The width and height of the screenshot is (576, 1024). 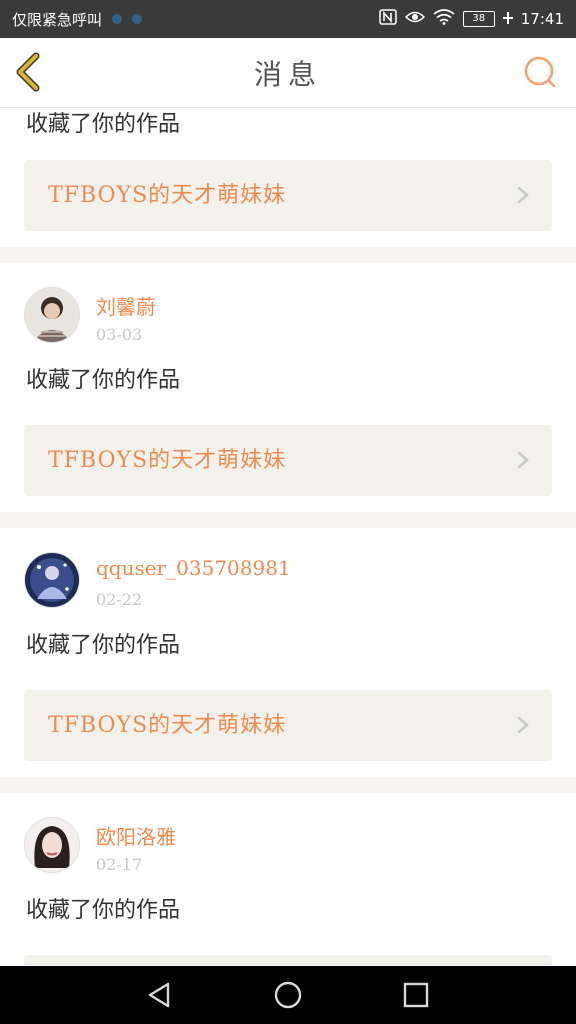 What do you see at coordinates (288, 309) in the screenshot?
I see `user-row: 刘馨蔚 03-03` at bounding box center [288, 309].